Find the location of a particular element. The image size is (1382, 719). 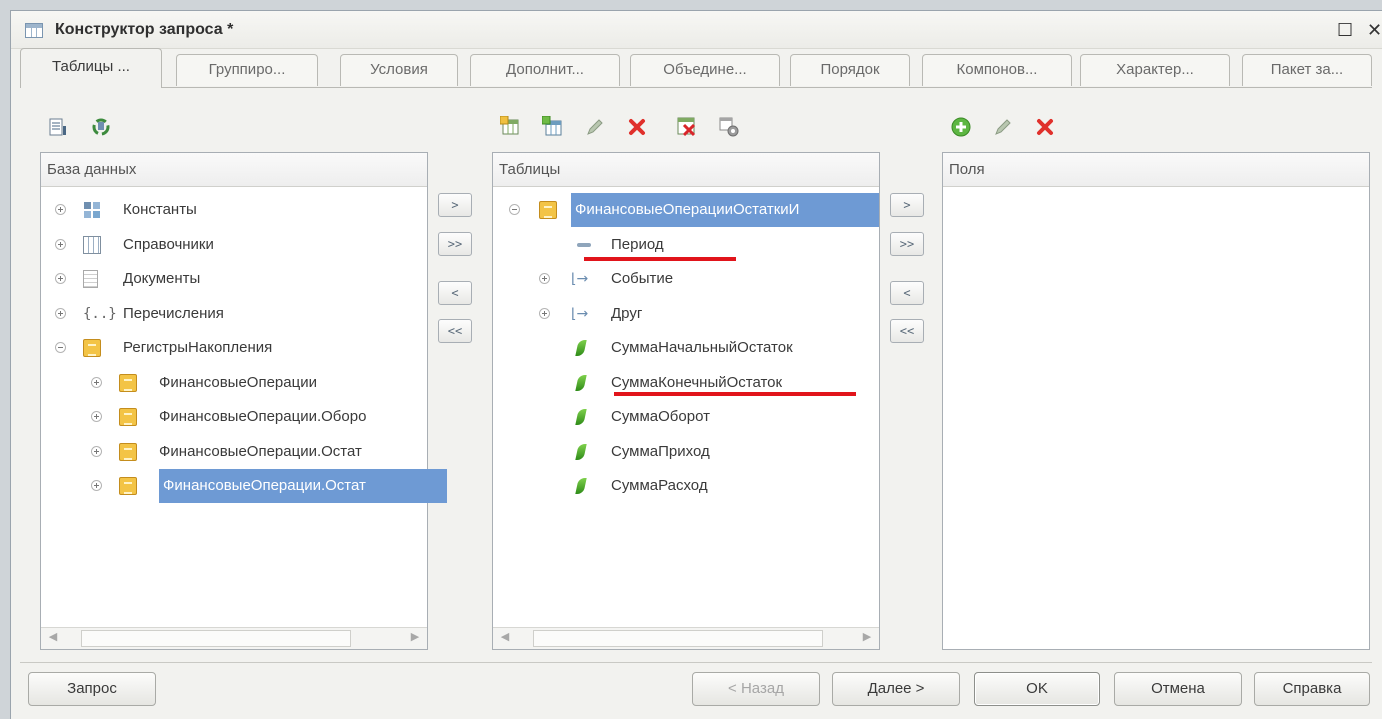

close-button: ✕ is located at coordinates (1374, 30).